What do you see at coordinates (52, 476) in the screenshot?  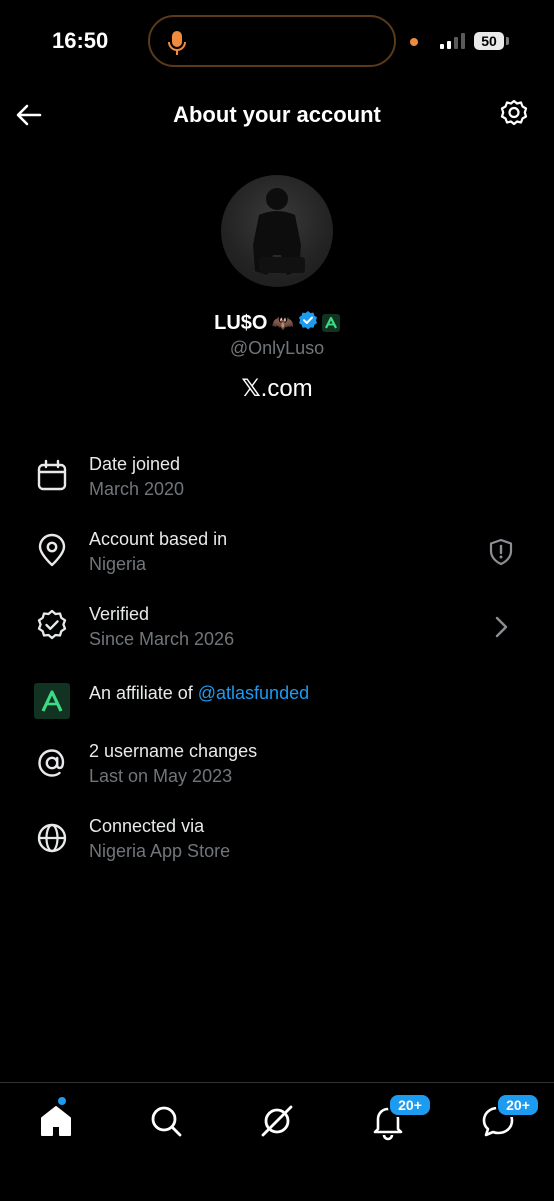 I see `calendar-icon` at bounding box center [52, 476].